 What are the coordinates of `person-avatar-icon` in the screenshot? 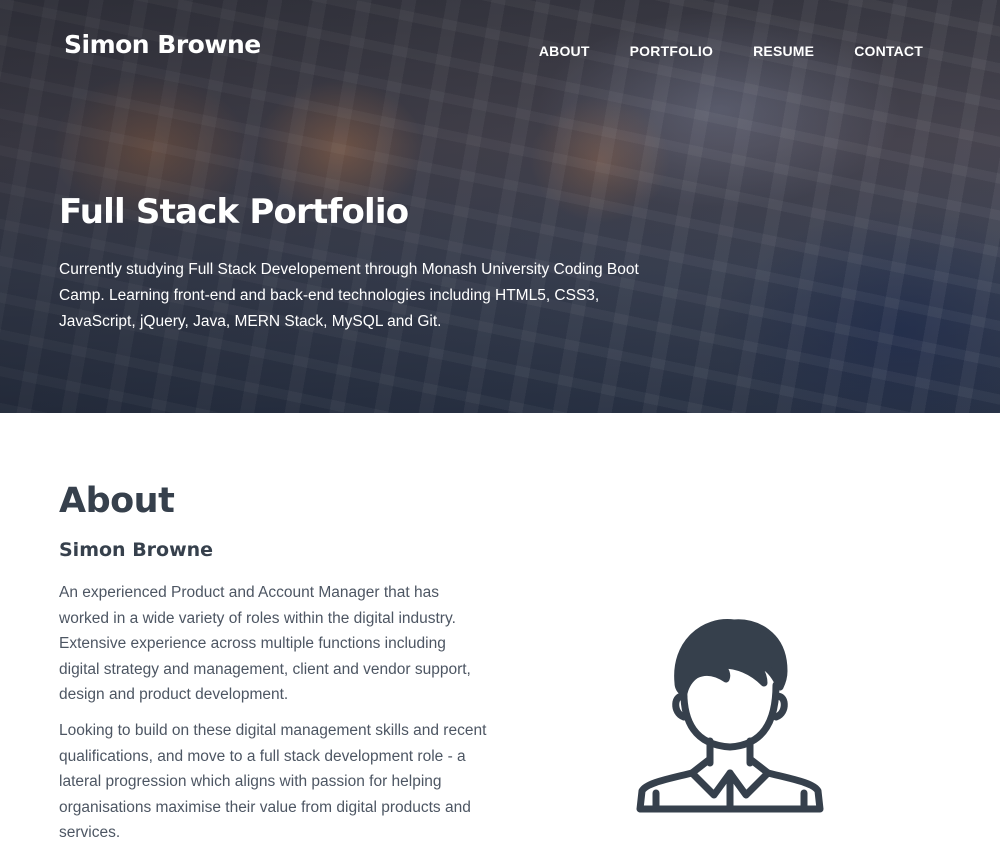 It's located at (730, 716).